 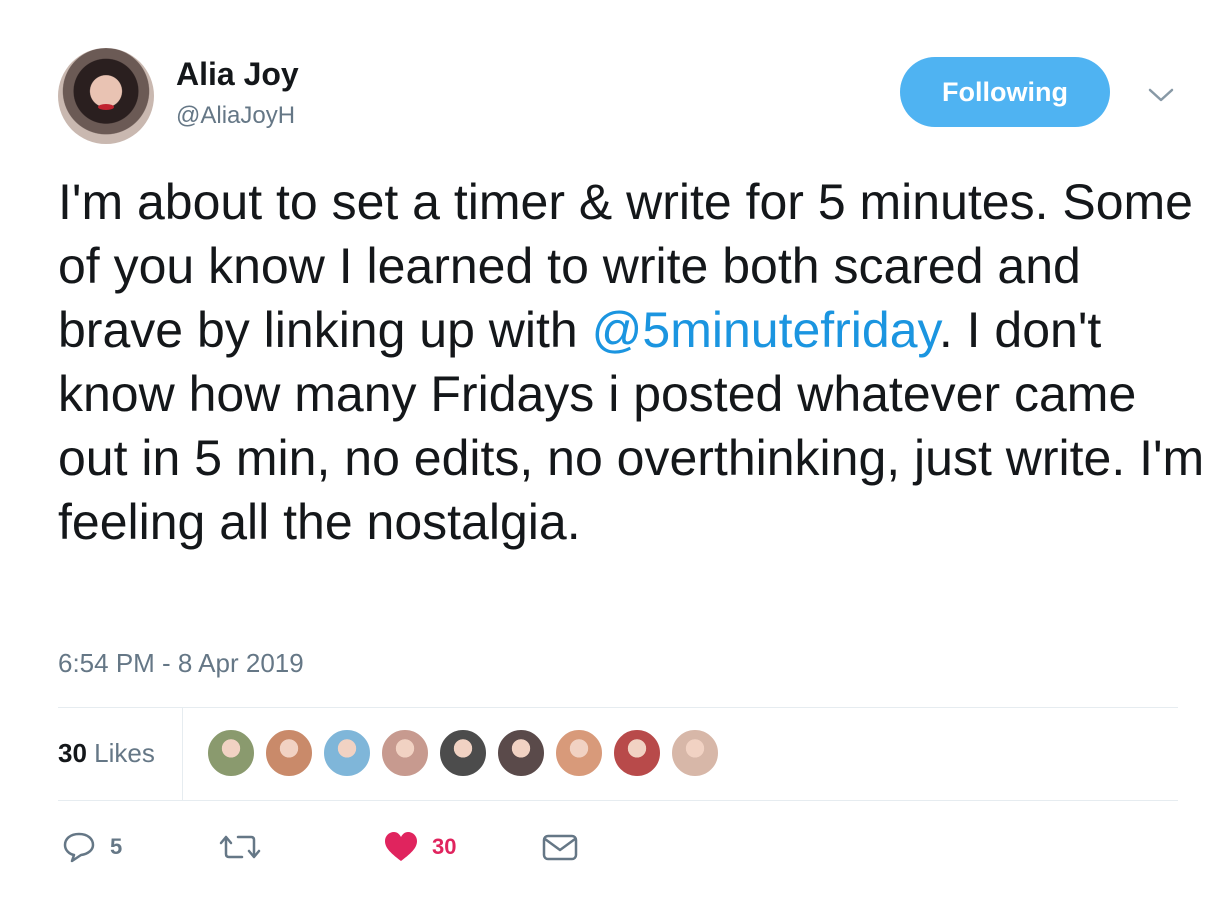 I want to click on author-handle: @AliaJoyH, so click(x=235, y=116).